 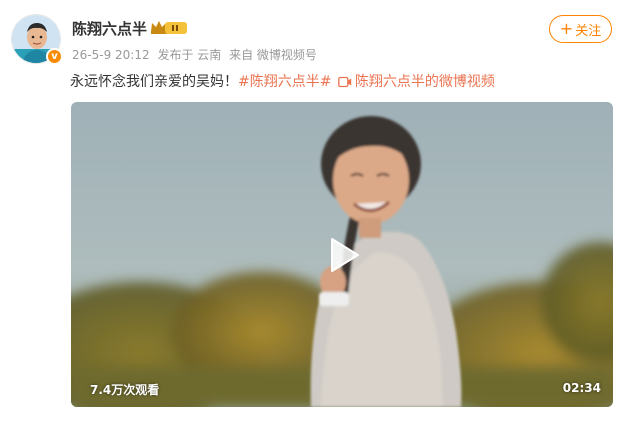 What do you see at coordinates (37, 39) in the screenshot?
I see `avatar-container: v` at bounding box center [37, 39].